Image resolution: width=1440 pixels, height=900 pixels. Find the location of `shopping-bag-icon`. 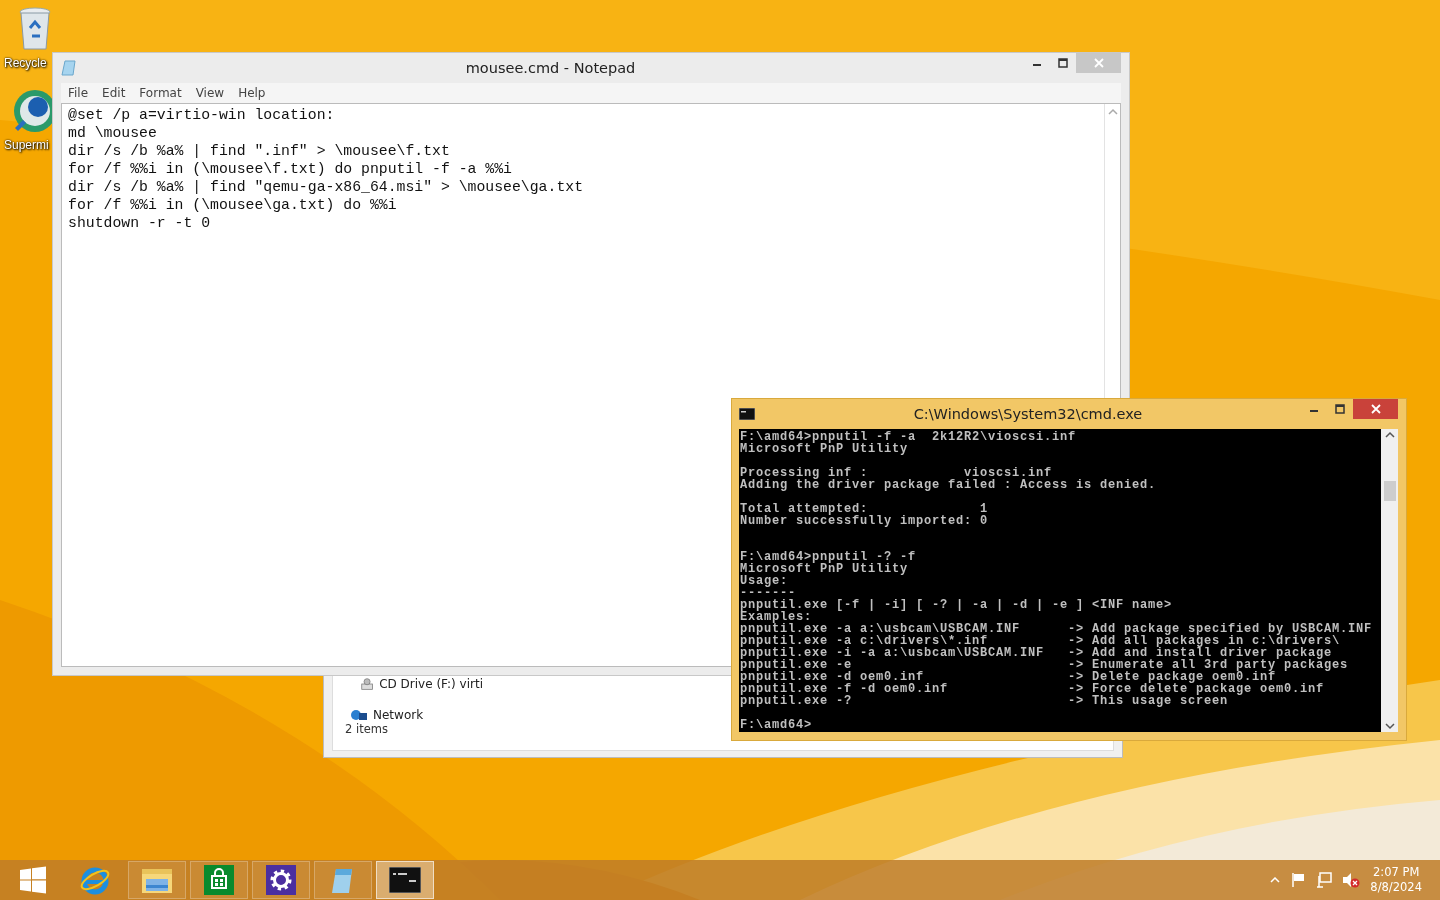

shopping-bag-icon is located at coordinates (219, 880).